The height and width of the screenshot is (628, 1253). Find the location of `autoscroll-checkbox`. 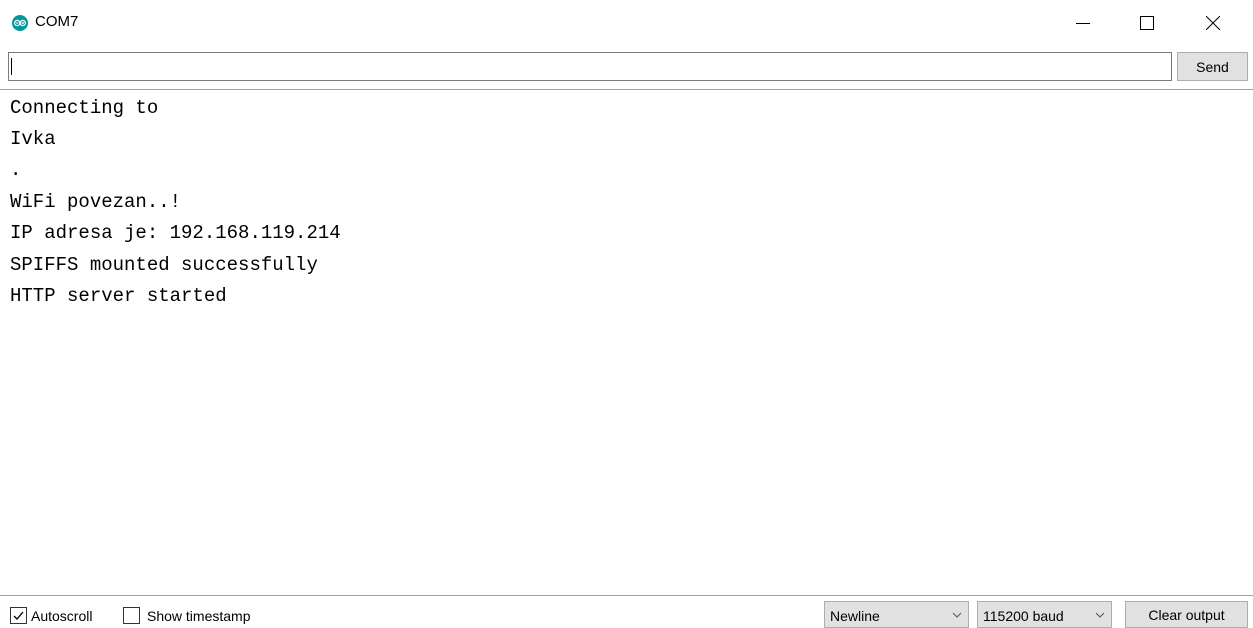

autoscroll-checkbox is located at coordinates (18, 615).